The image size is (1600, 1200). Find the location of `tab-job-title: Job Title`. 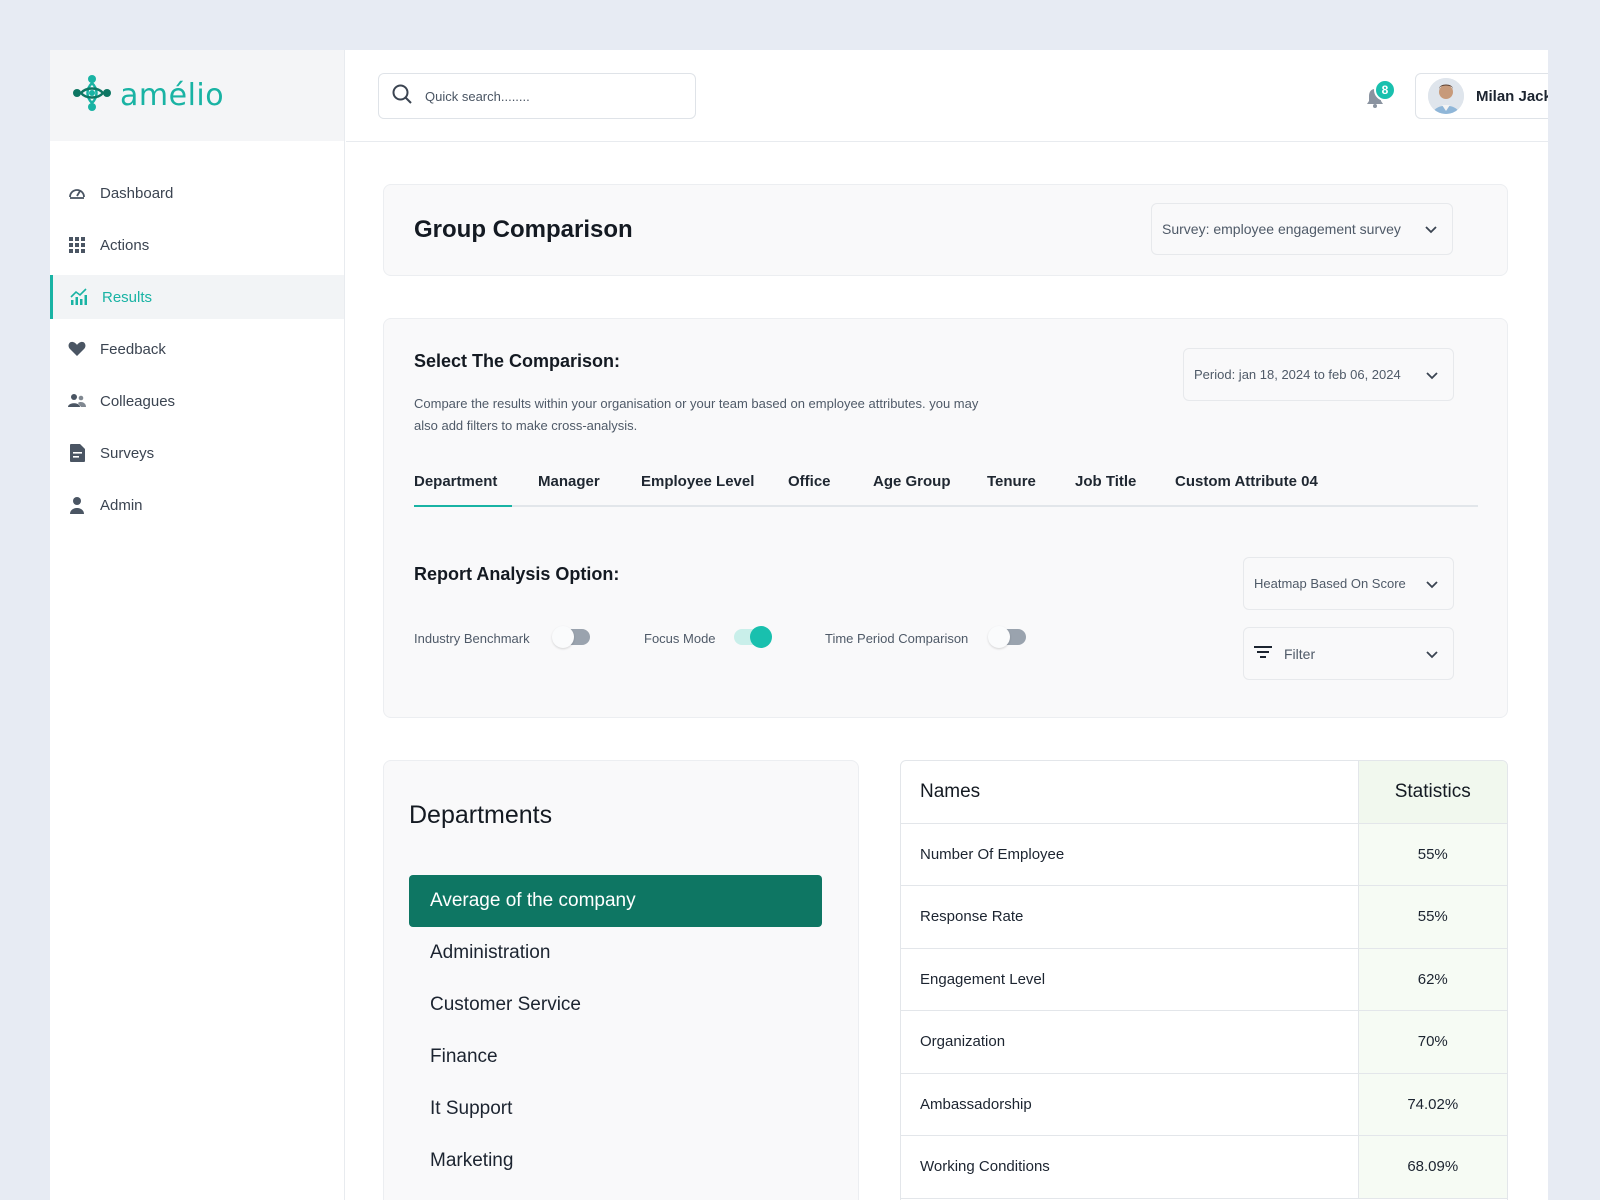

tab-job-title: Job Title is located at coordinates (1105, 481).